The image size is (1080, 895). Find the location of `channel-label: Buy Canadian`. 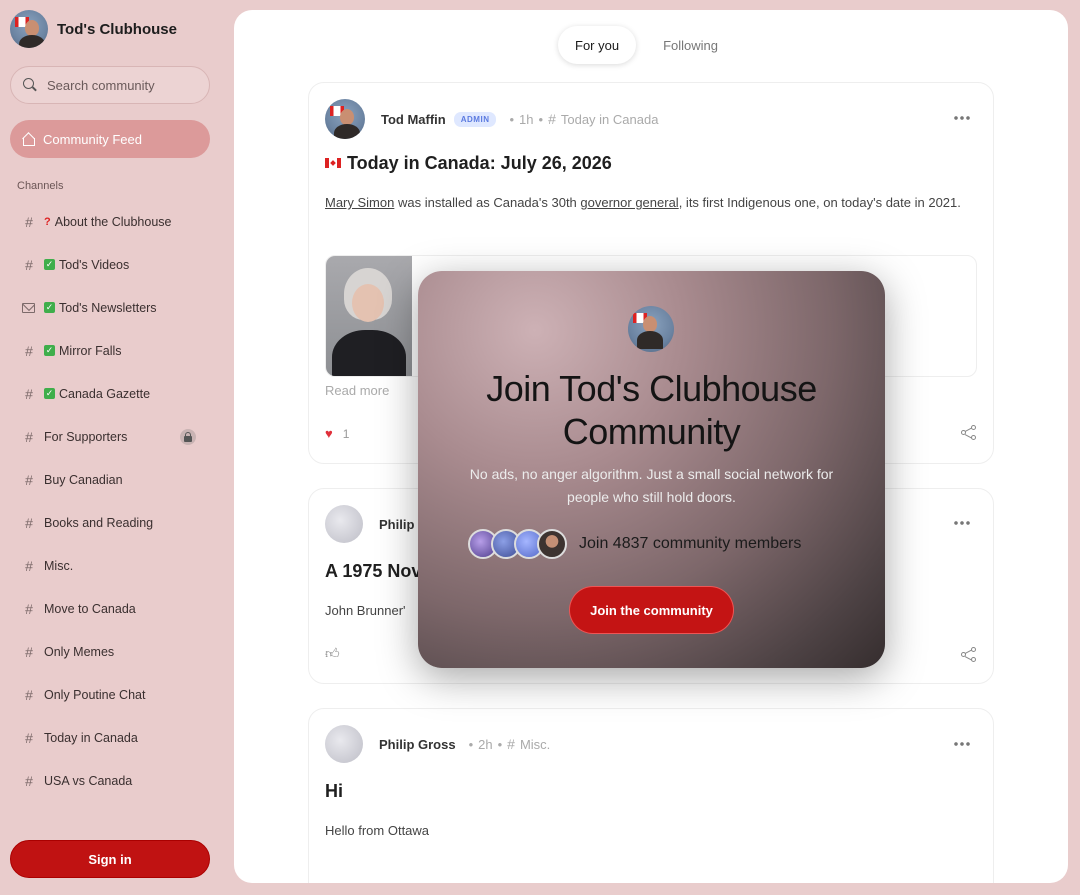

channel-label: Buy Canadian is located at coordinates (83, 479).